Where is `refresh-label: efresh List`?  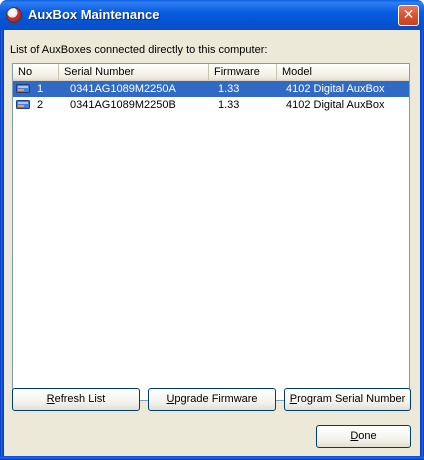 refresh-label: efresh List is located at coordinates (80, 399).